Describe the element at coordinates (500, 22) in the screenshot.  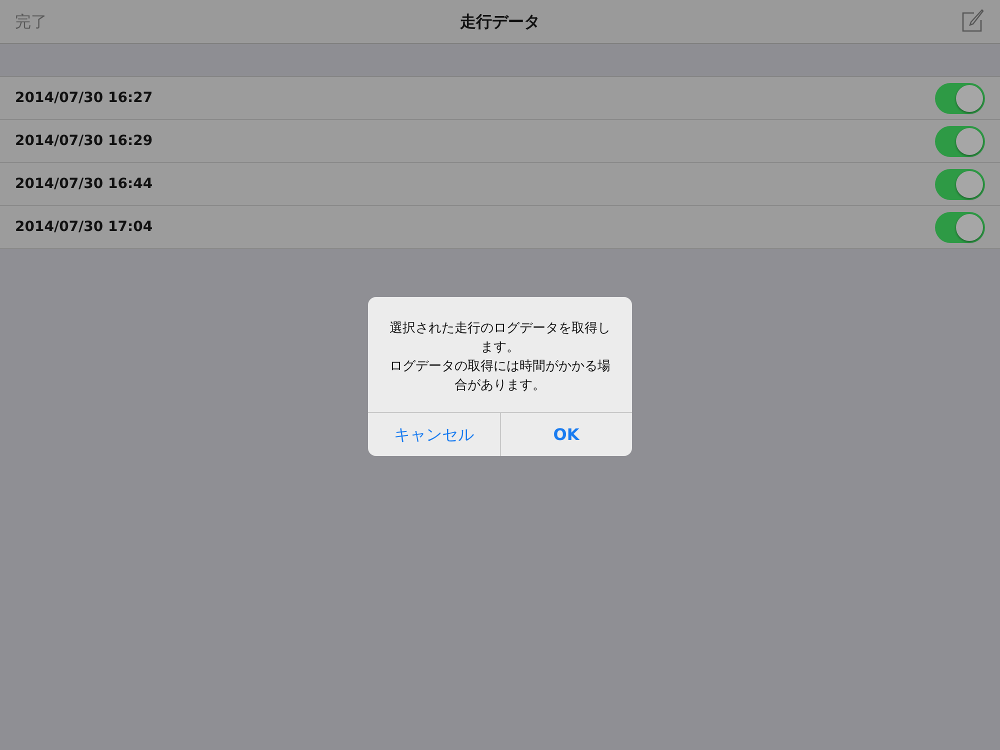
I see `nav-title: 走行データ` at that location.